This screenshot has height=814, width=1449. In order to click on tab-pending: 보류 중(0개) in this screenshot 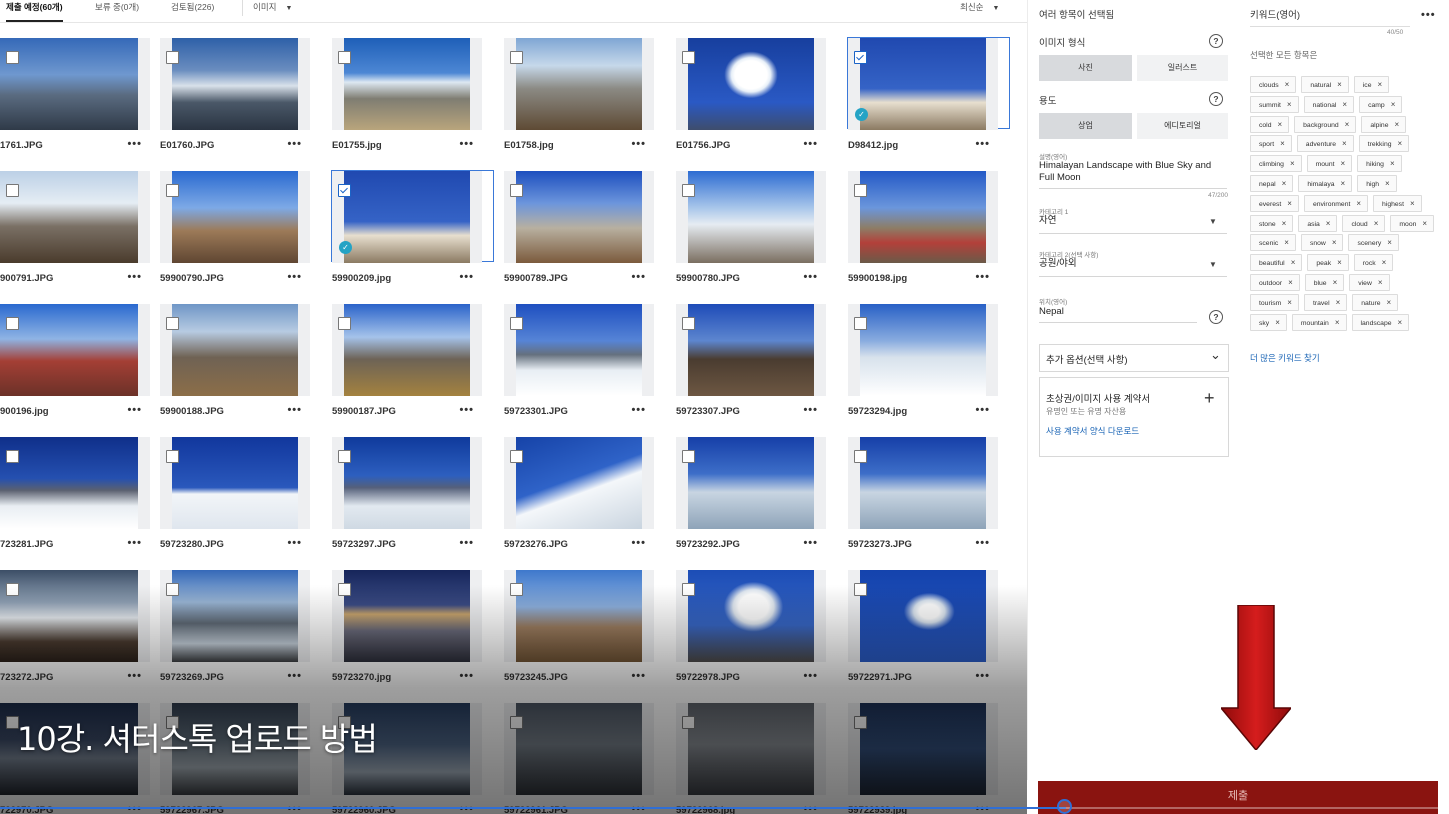, I will do `click(117, 10)`.